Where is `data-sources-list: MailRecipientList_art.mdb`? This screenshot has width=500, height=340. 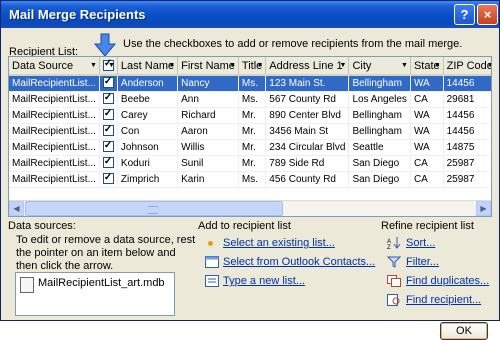 data-sources-list: MailRecipientList_art.mdb is located at coordinates (95, 294).